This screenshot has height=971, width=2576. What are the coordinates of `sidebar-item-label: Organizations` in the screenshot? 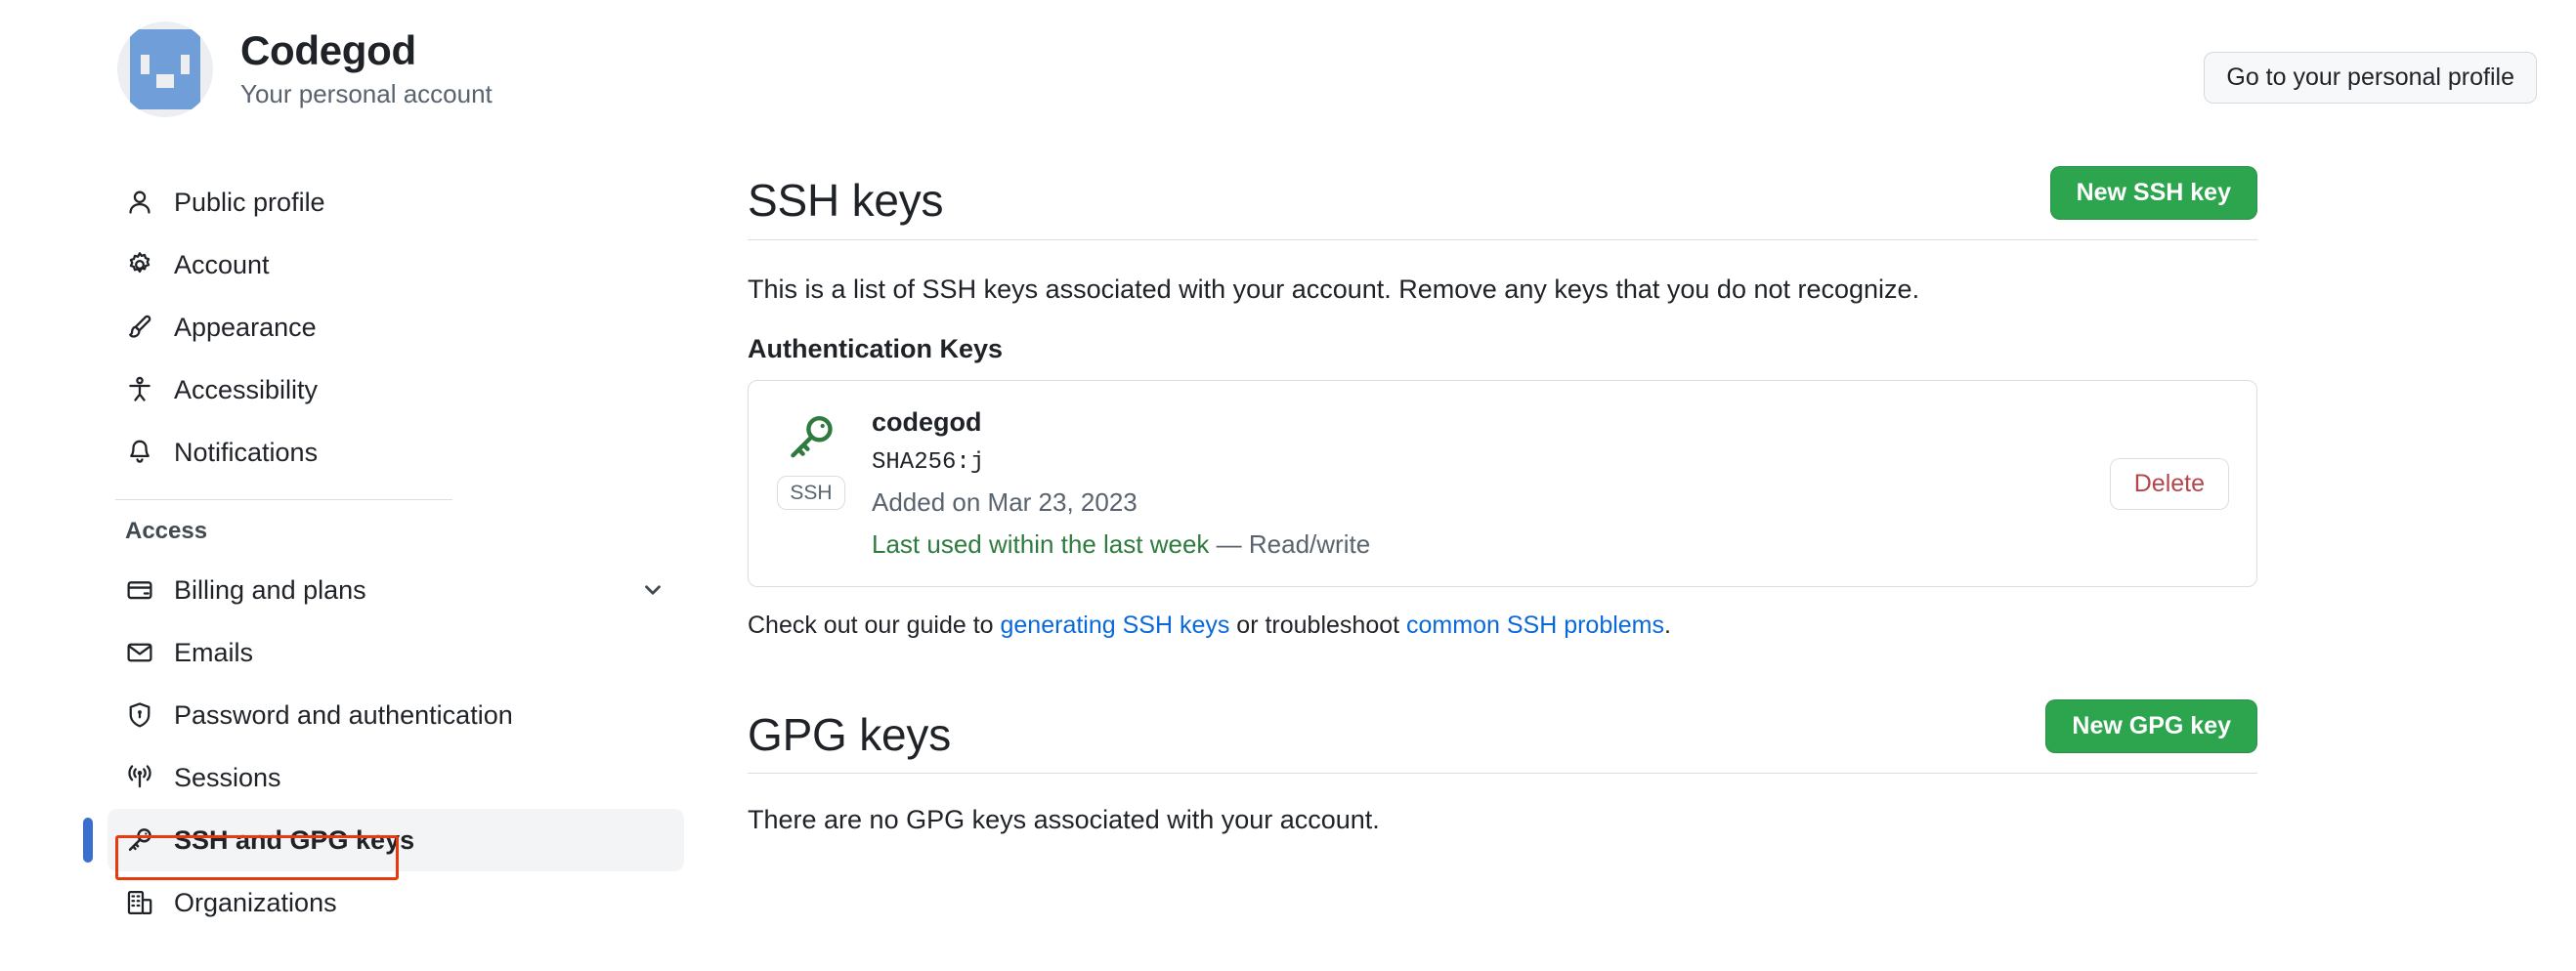 It's located at (256, 902).